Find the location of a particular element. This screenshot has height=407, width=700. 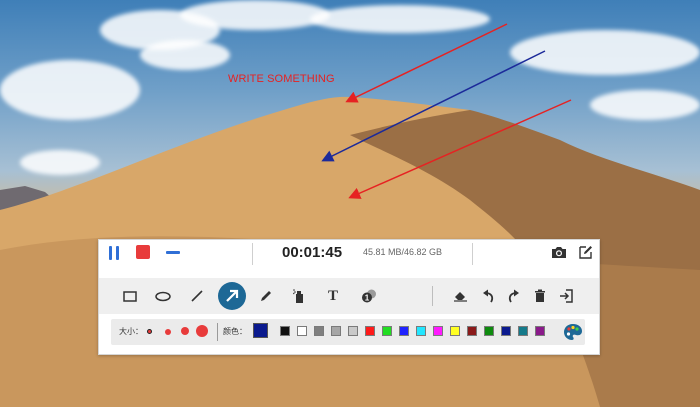

svg-text: 1 is located at coordinates (367, 298).